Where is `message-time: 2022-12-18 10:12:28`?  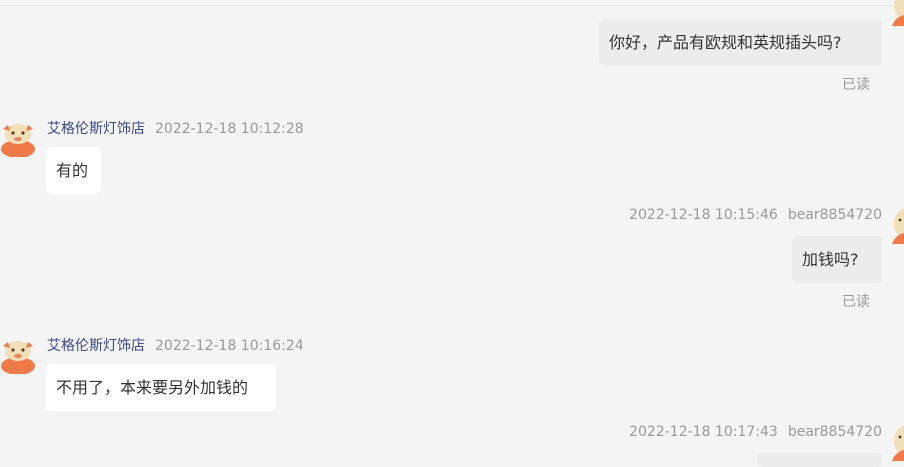
message-time: 2022-12-18 10:12:28 is located at coordinates (229, 129).